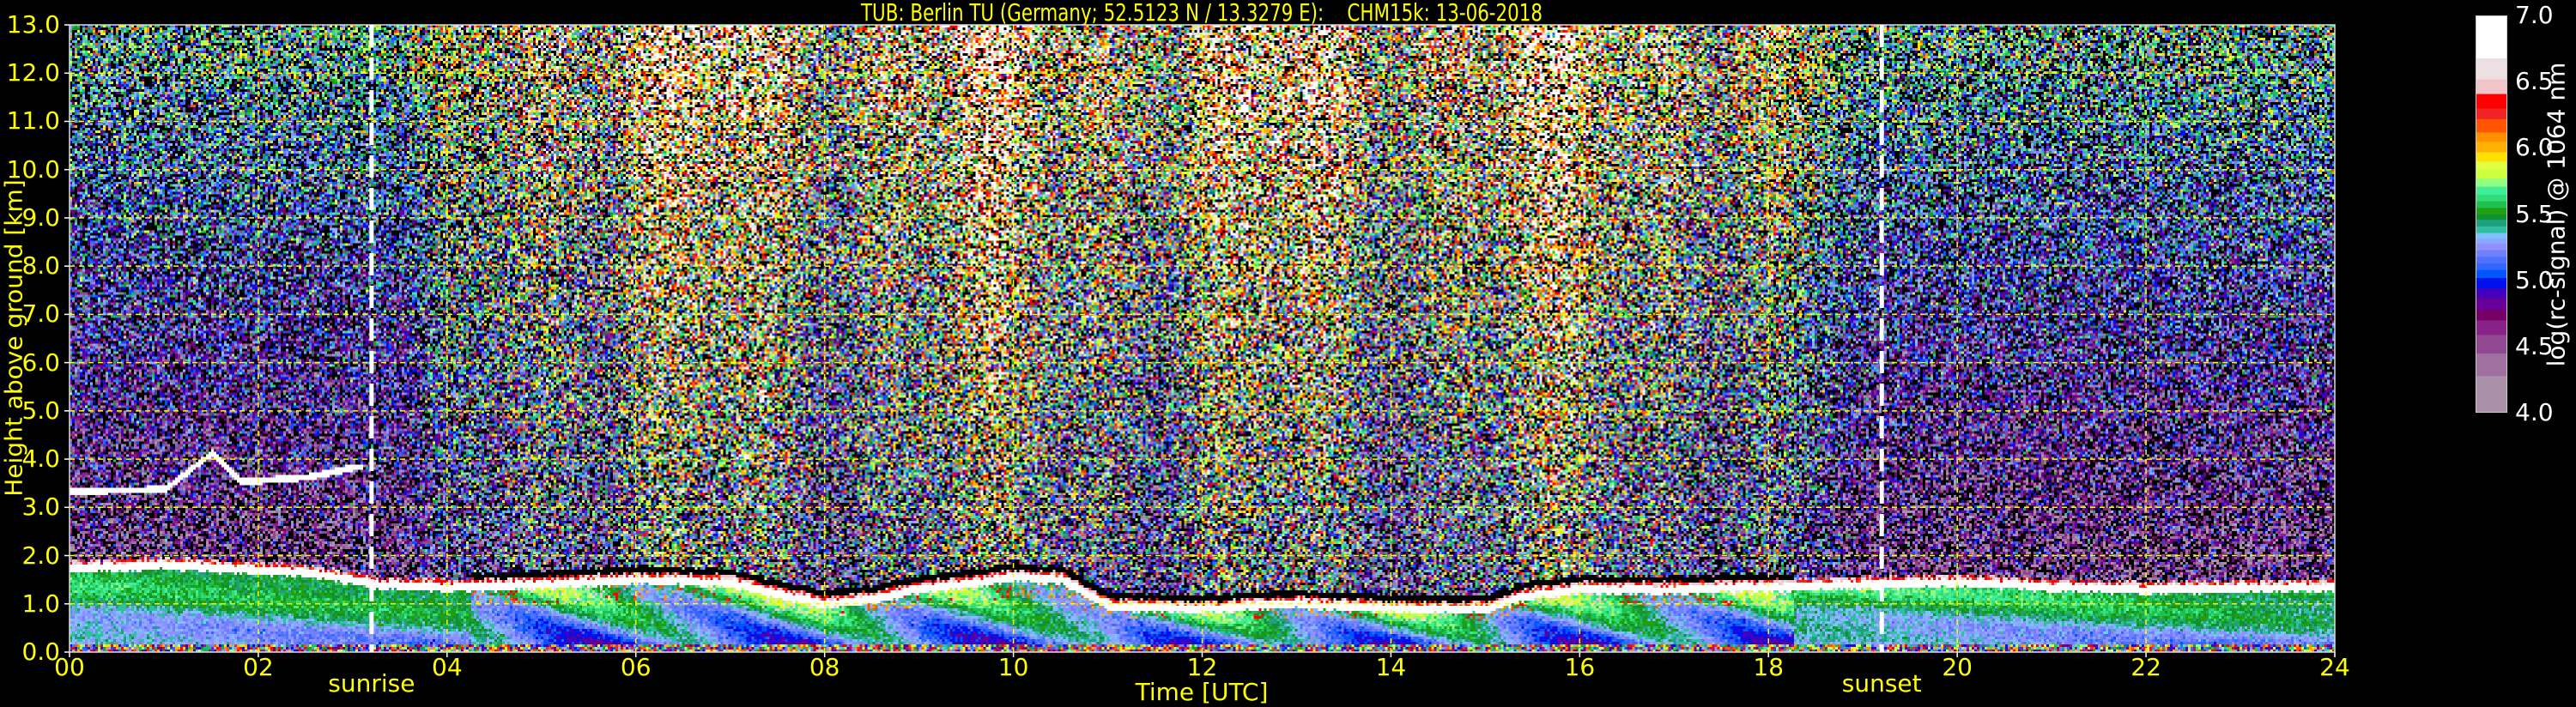 The image size is (2576, 707). Describe the element at coordinates (33, 24) in the screenshot. I see `y-tick-label: 13.0` at that location.